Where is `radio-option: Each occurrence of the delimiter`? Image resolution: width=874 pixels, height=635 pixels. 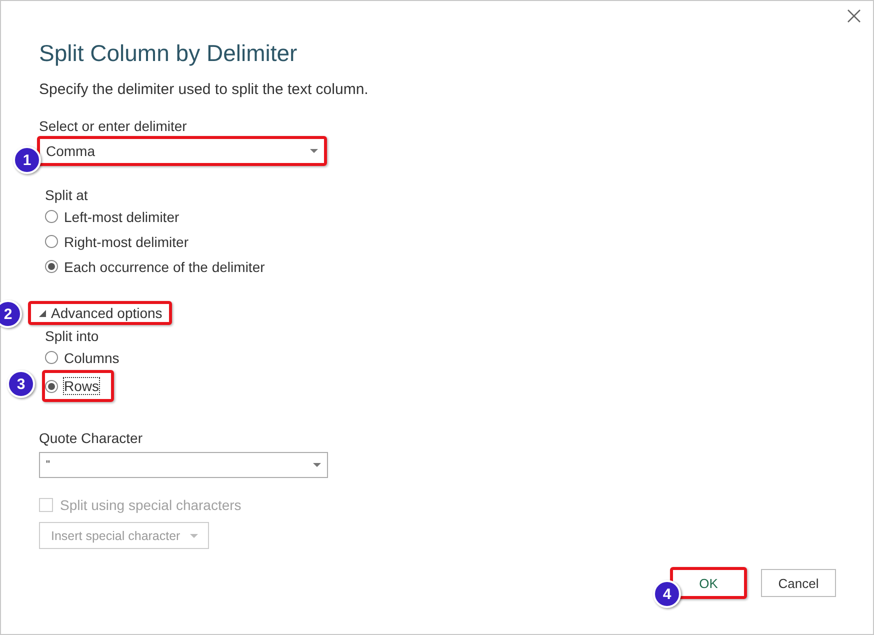
radio-option: Each occurrence of the delimiter is located at coordinates (155, 266).